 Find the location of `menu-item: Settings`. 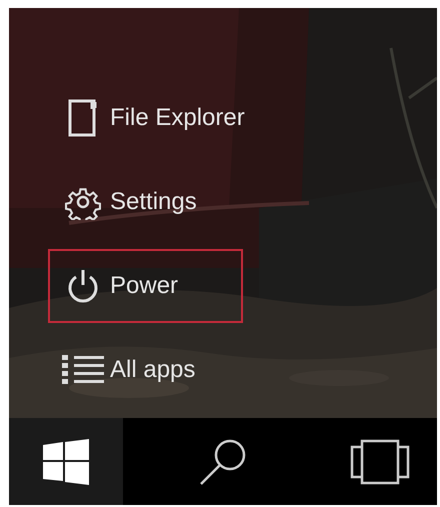

menu-item: Settings is located at coordinates (145, 202).